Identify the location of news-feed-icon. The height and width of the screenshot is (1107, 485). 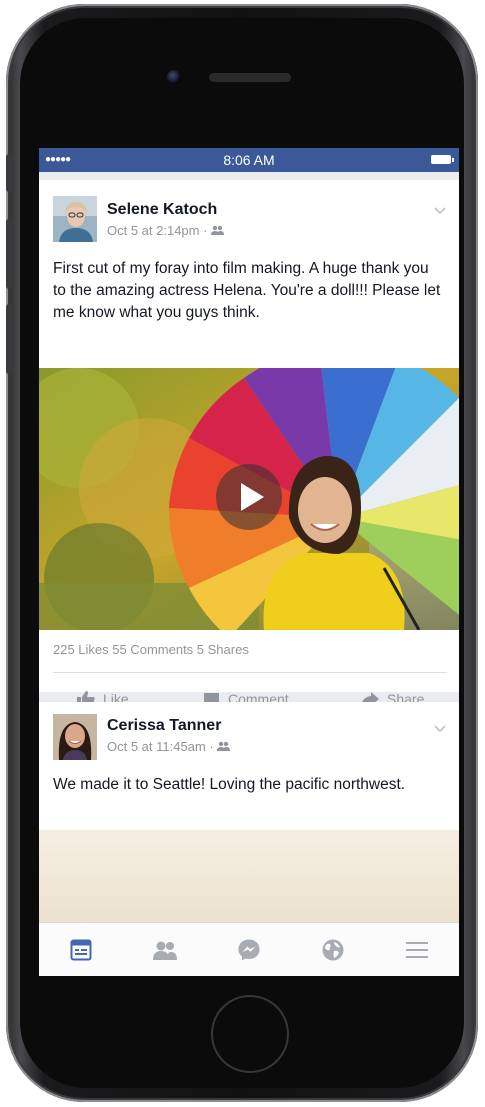
(81, 950).